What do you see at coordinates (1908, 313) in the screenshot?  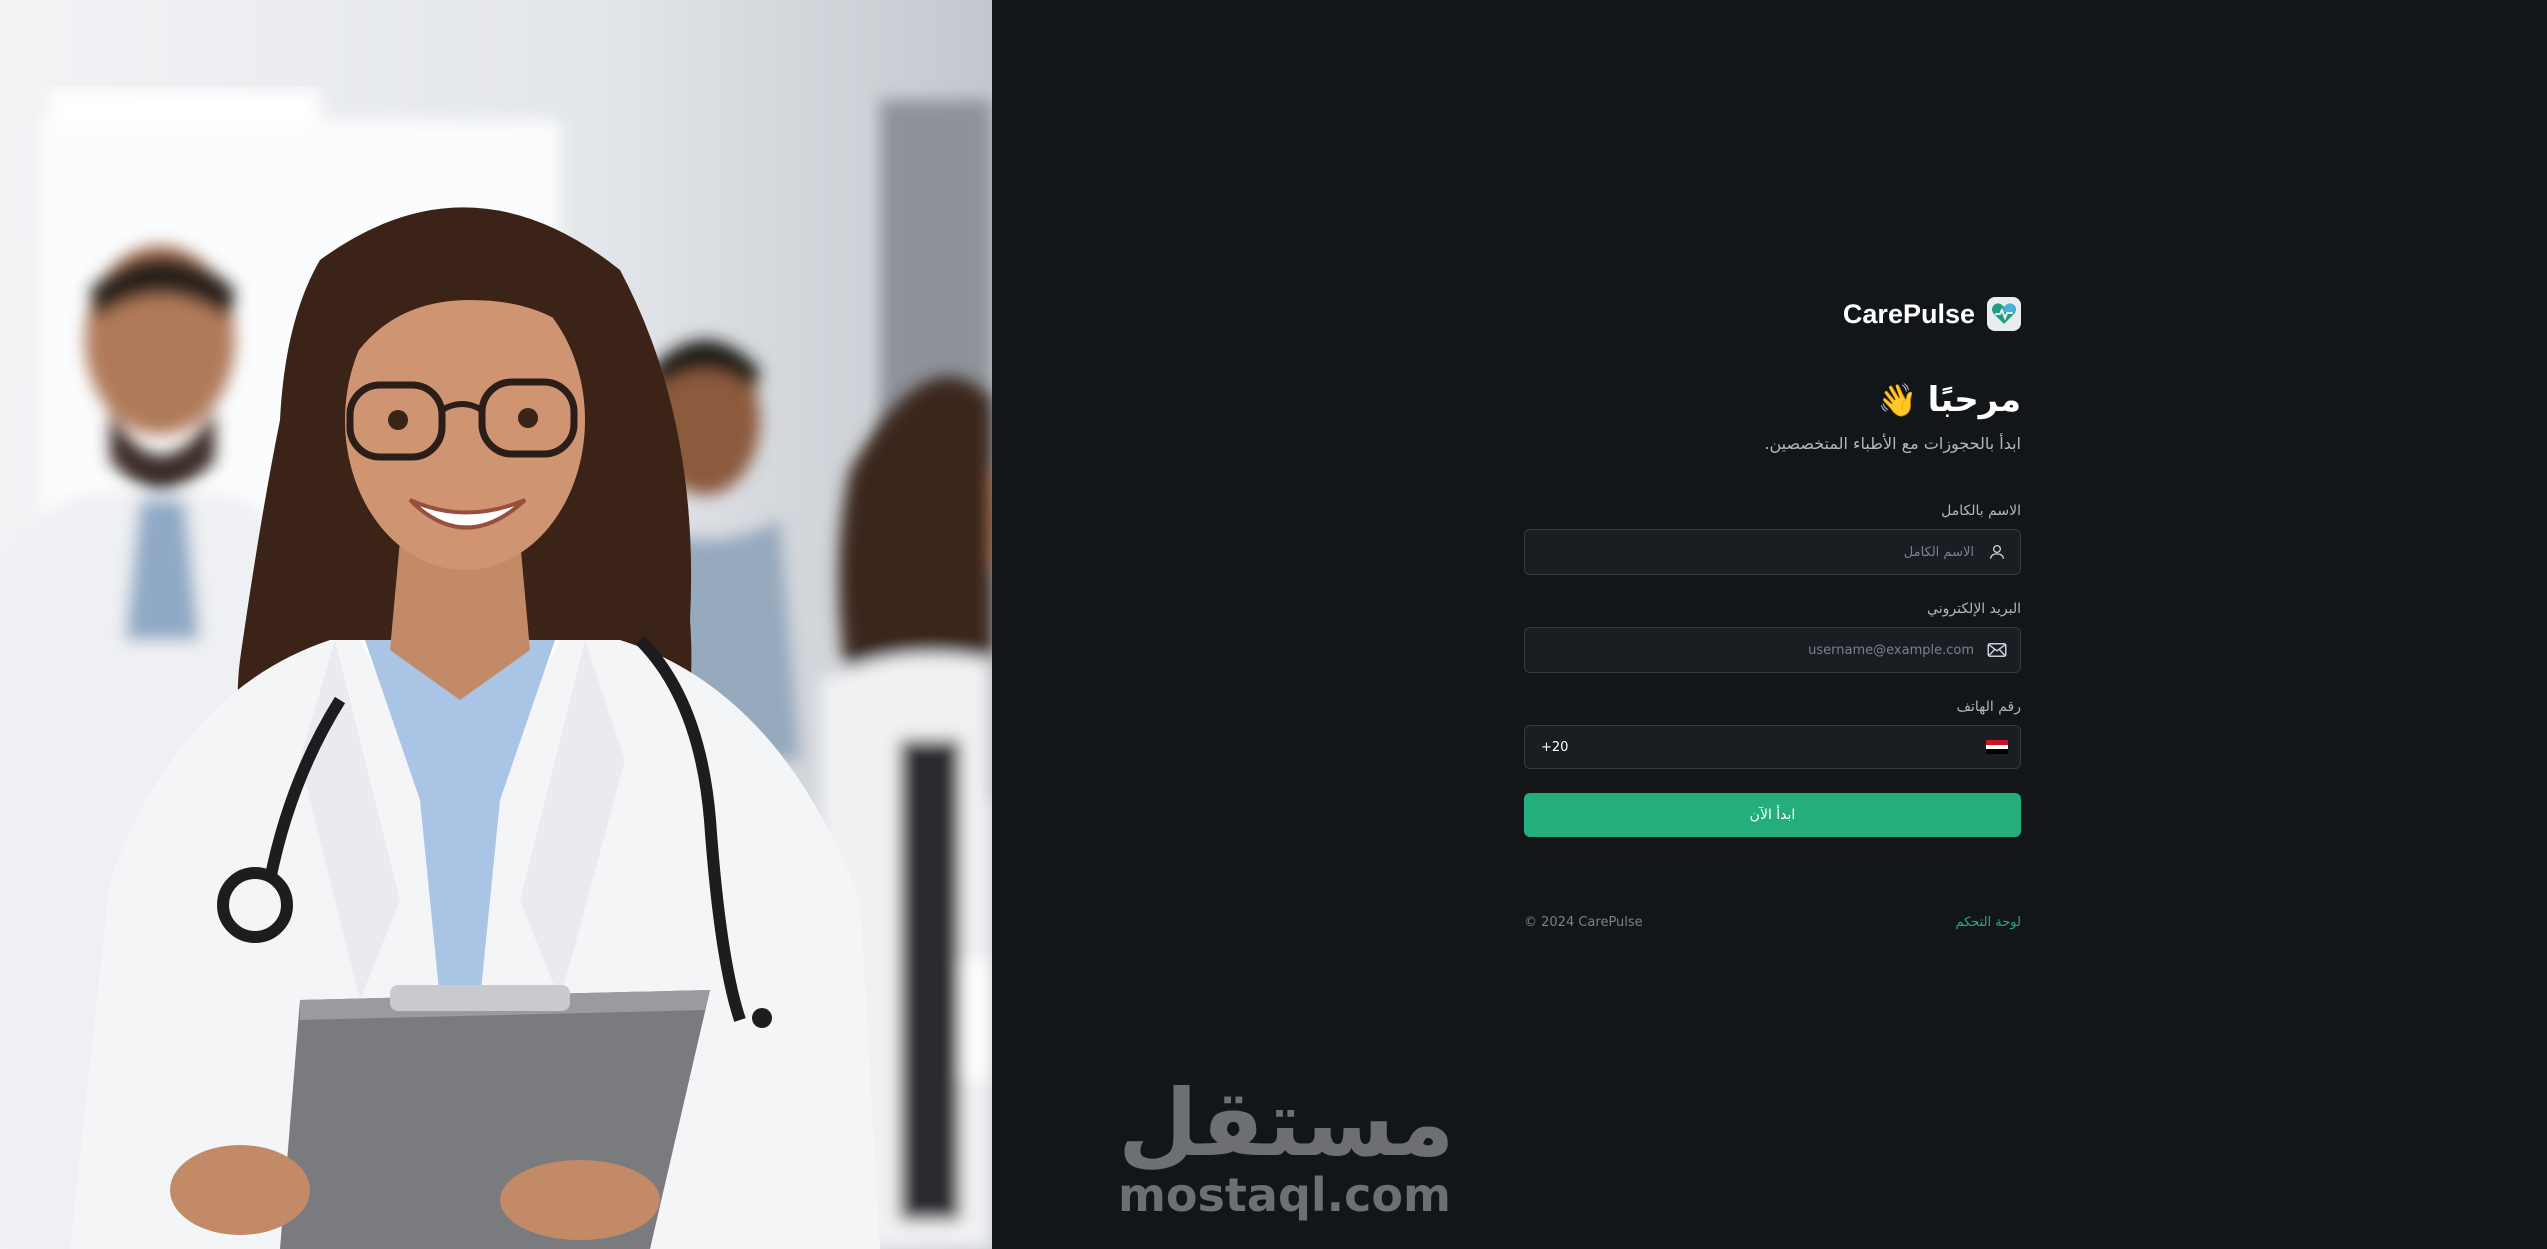 I see `brand-name: CarePulse` at bounding box center [1908, 313].